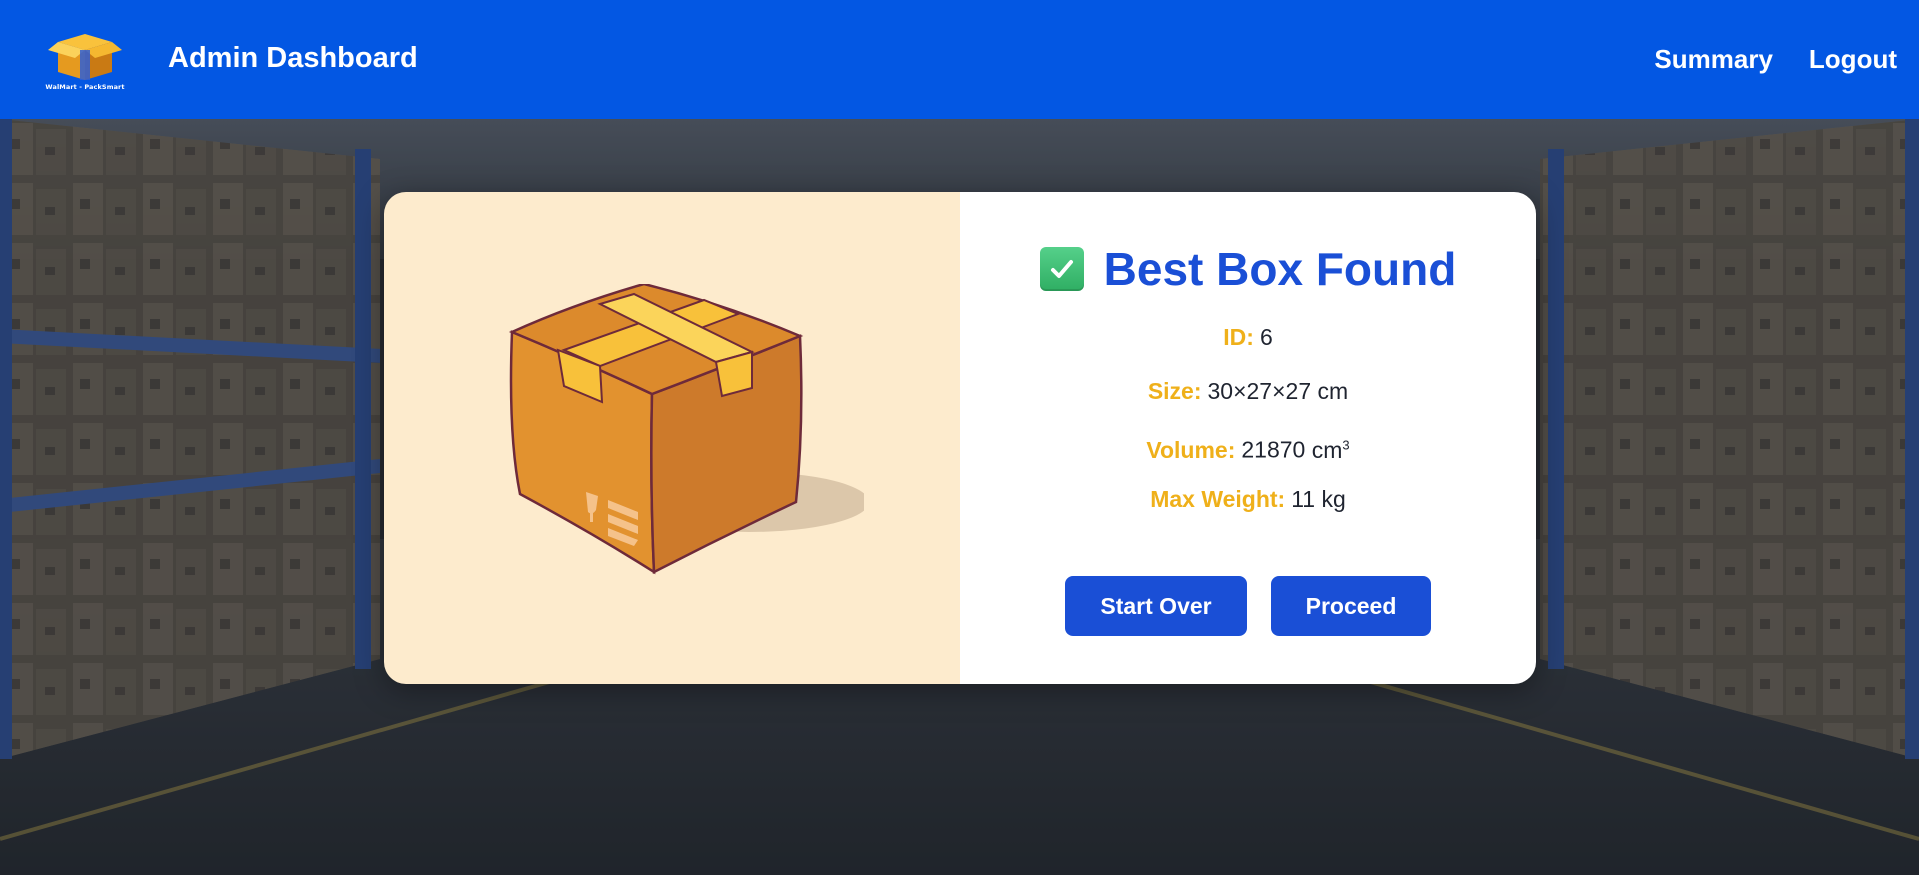  Describe the element at coordinates (1259, 391) in the screenshot. I see `detail-value: 30×27×27` at that location.